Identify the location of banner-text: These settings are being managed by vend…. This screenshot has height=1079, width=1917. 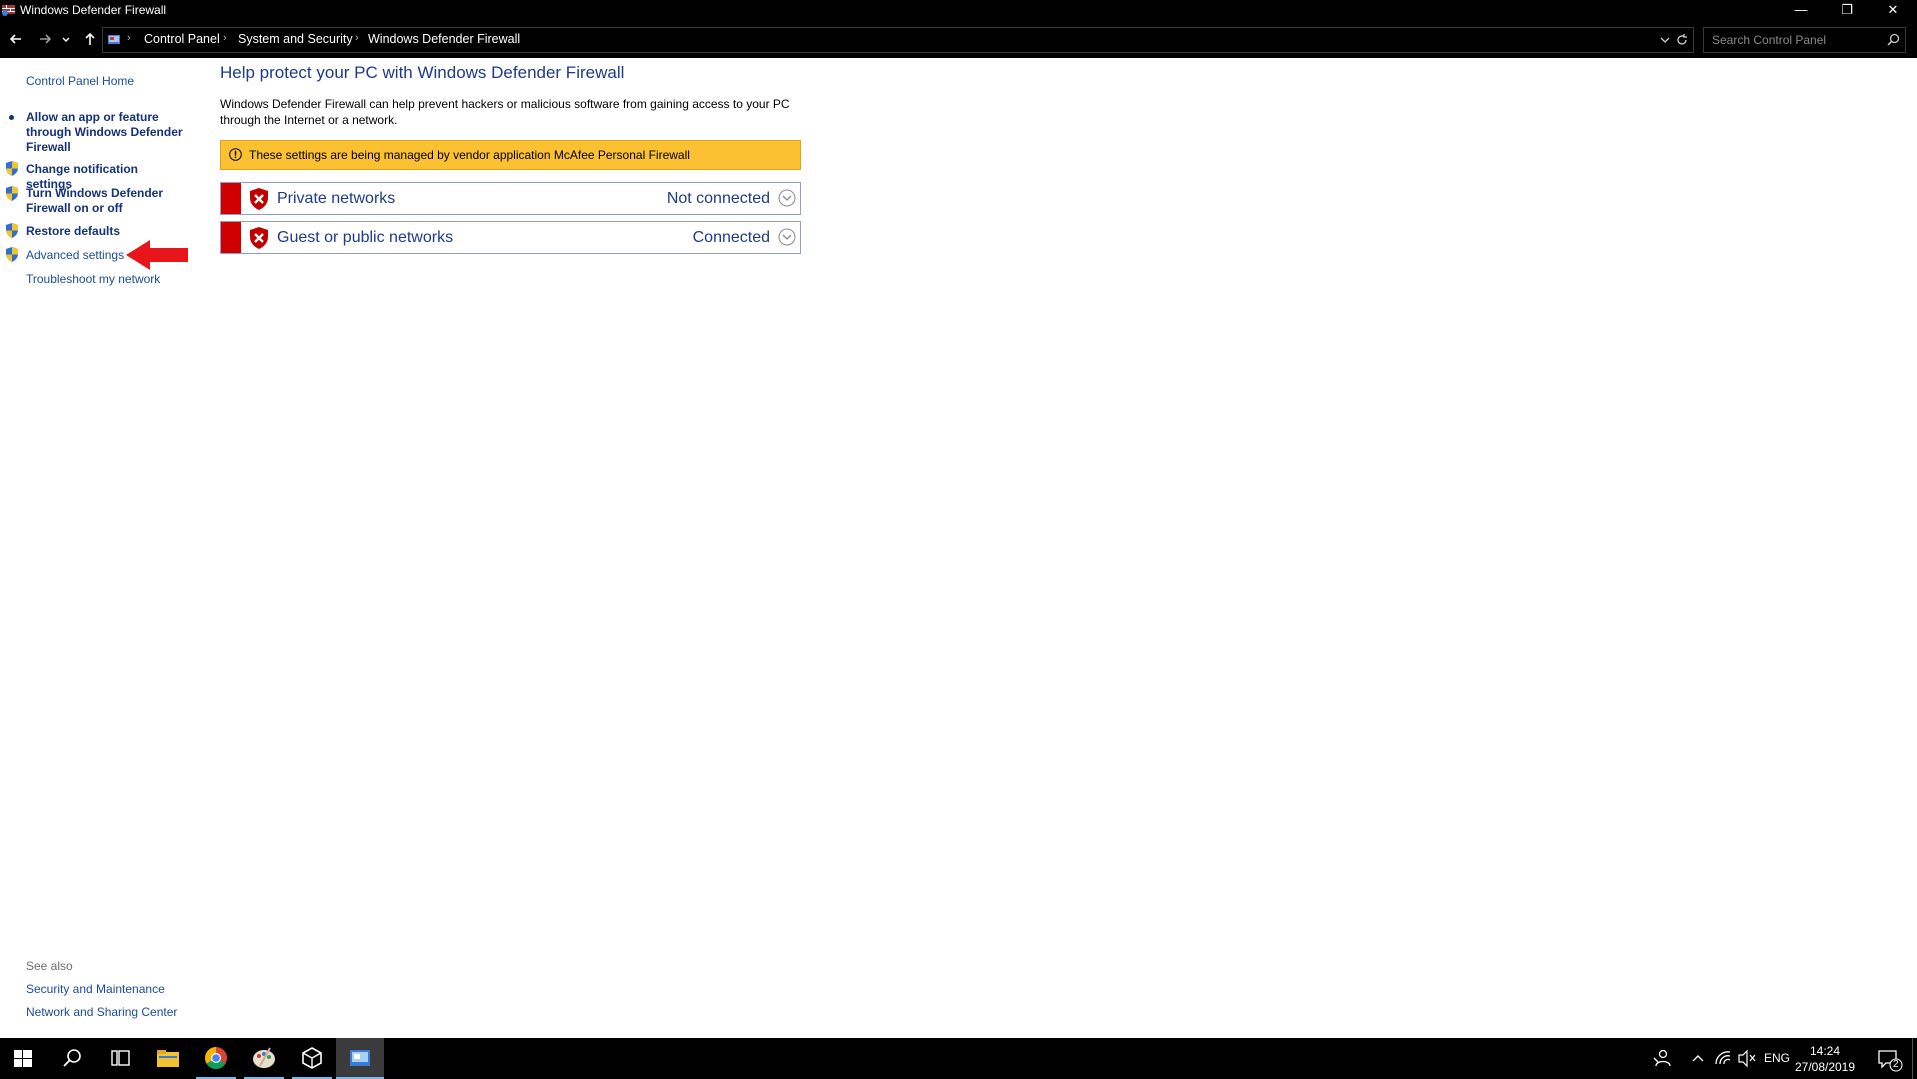
(469, 155).